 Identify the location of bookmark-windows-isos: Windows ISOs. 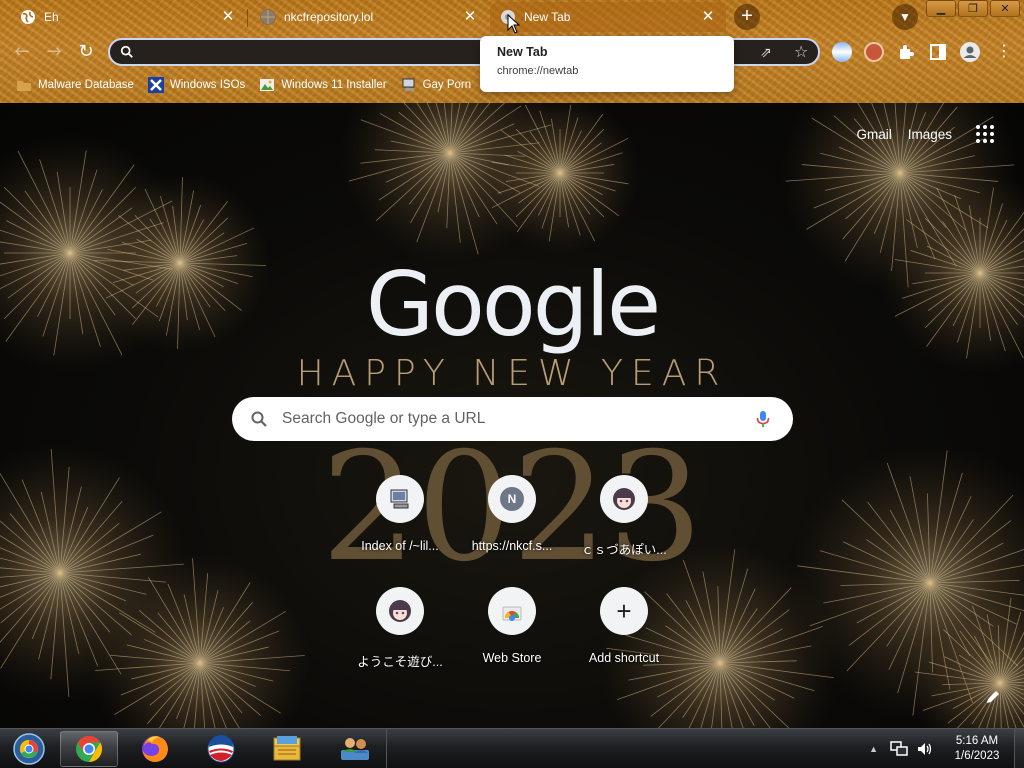
(196, 85).